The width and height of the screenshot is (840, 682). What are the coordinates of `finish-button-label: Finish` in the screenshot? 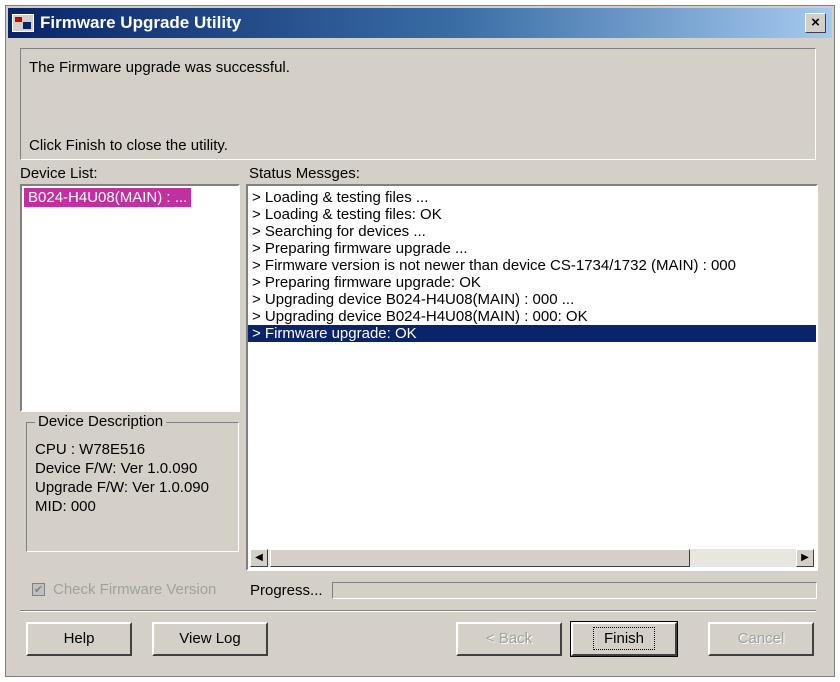 It's located at (623, 638).